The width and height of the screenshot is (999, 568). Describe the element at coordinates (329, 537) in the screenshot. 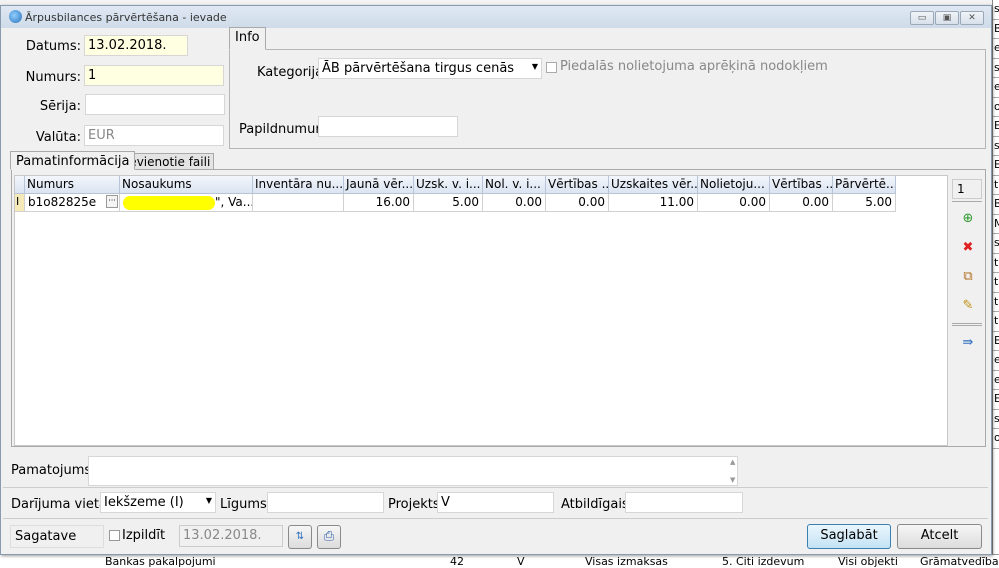

I see `print-button: ⎙` at that location.